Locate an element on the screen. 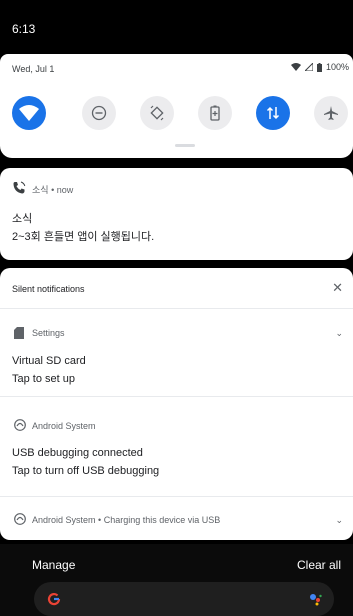 Image resolution: width=353 pixels, height=616 pixels. wifi-icon is located at coordinates (29, 113).